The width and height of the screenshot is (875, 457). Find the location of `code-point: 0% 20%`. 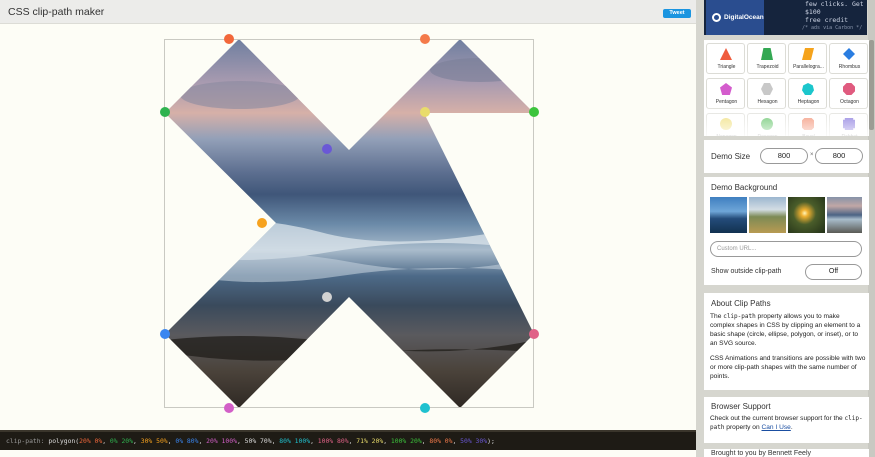

code-point: 0% 20% is located at coordinates (121, 441).